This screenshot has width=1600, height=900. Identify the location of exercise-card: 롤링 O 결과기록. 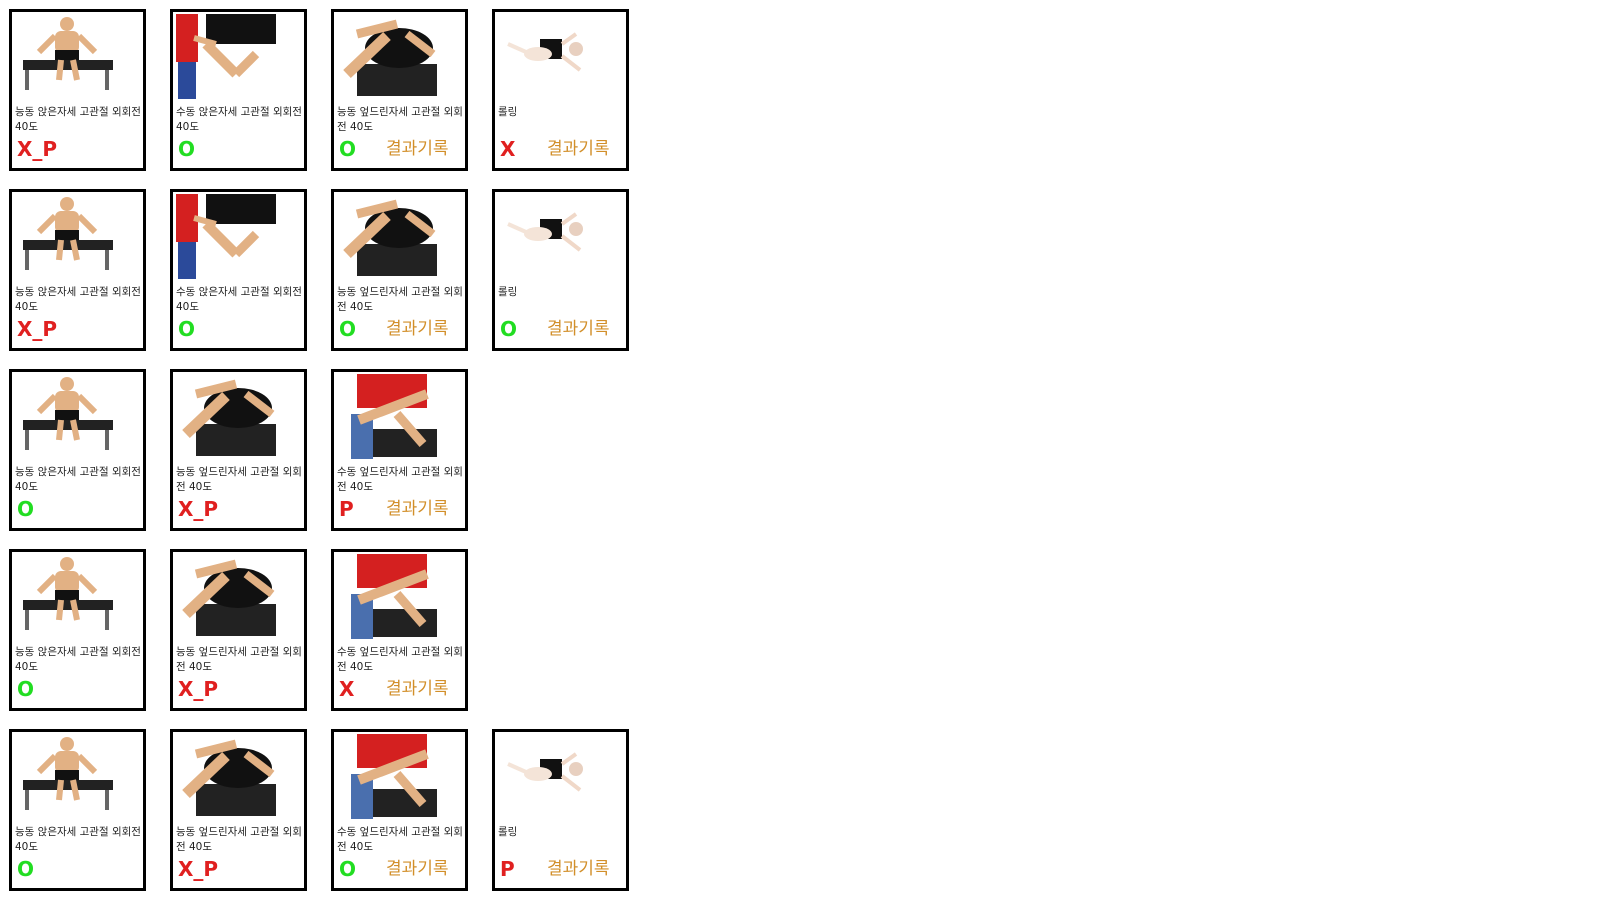
(560, 270).